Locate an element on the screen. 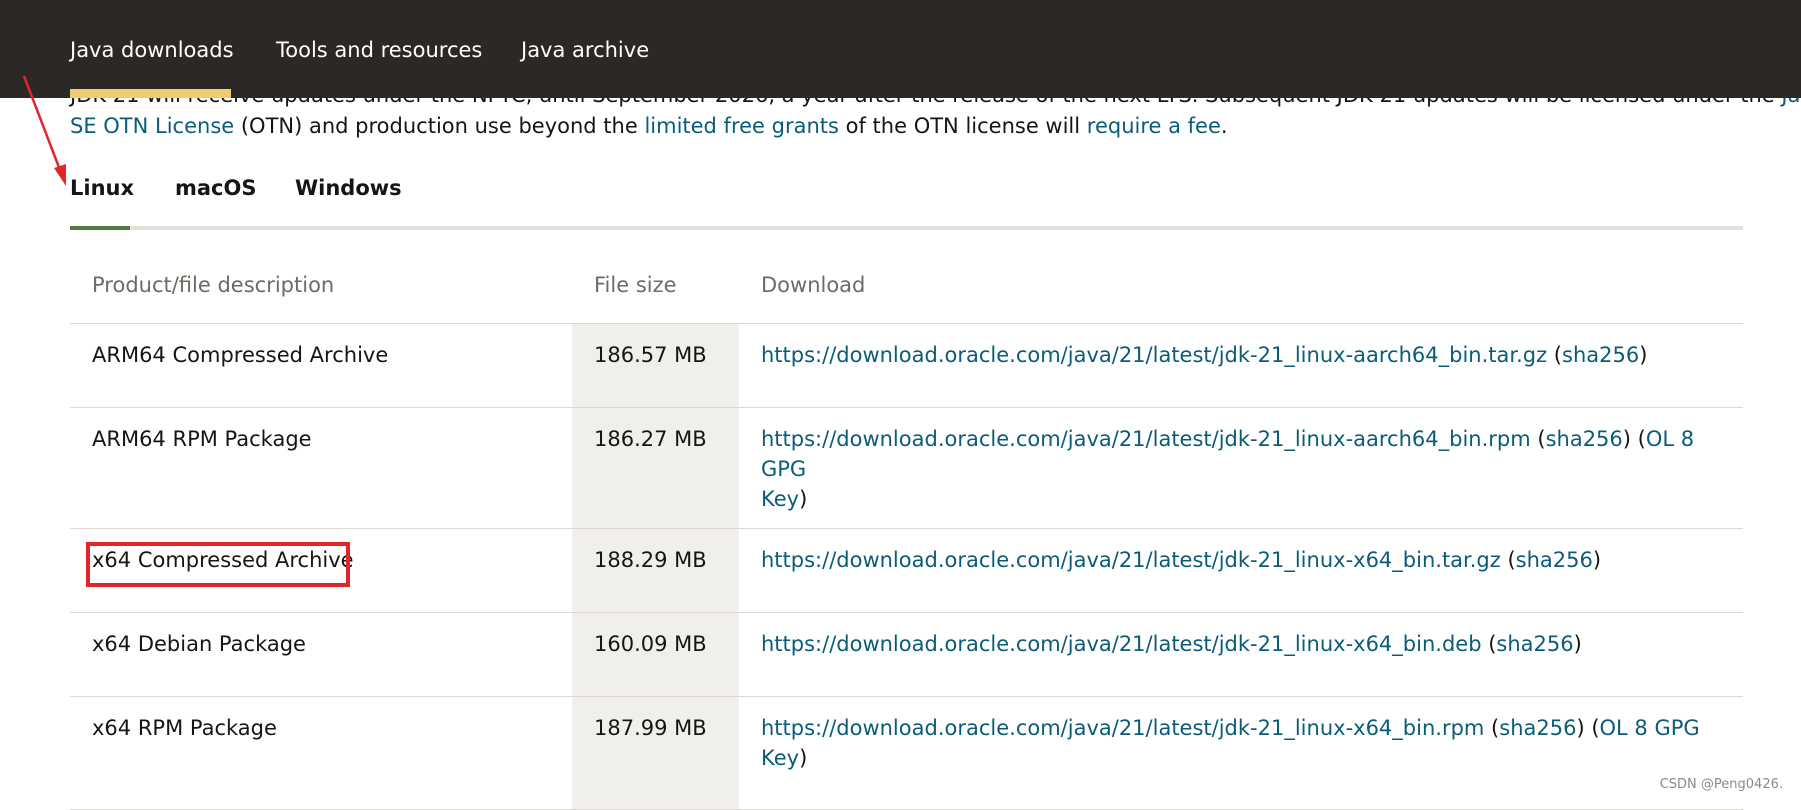 This screenshot has height=810, width=1801. license-text: . is located at coordinates (1224, 126).